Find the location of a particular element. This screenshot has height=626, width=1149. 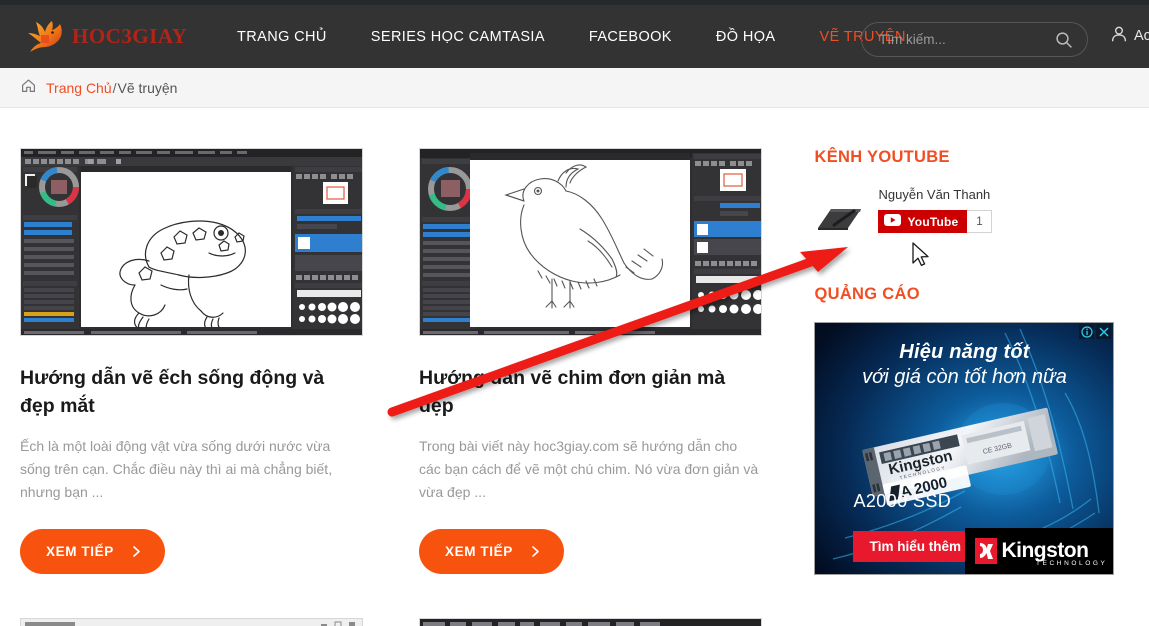

youtube-widget: Nguyễn Văn Thanh YouTube 1 is located at coordinates (971, 212).